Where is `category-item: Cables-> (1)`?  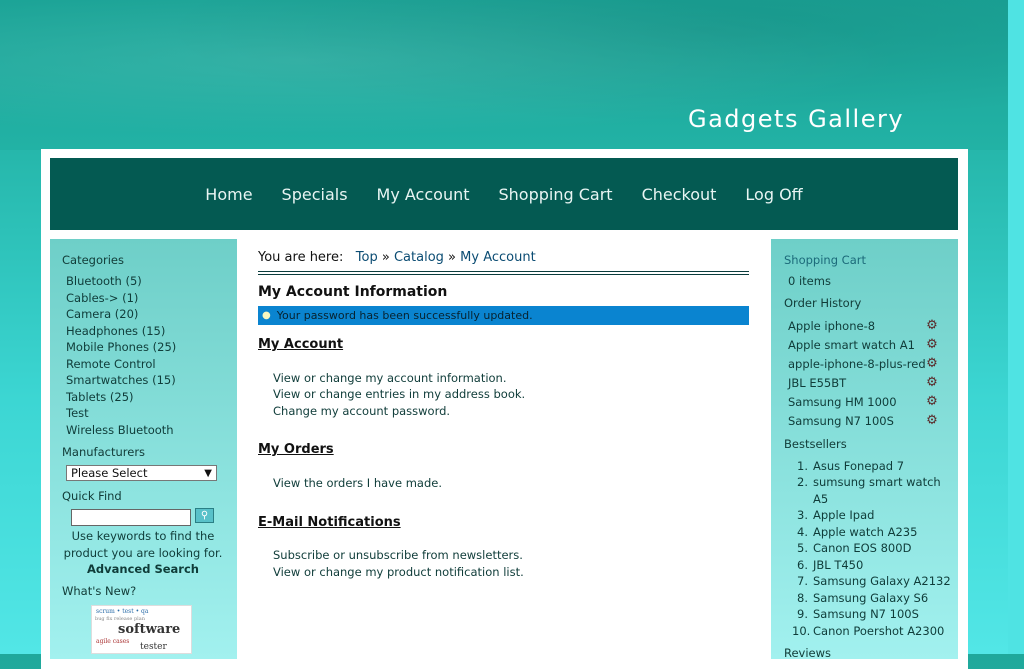 category-item: Cables-> (1) is located at coordinates (102, 298).